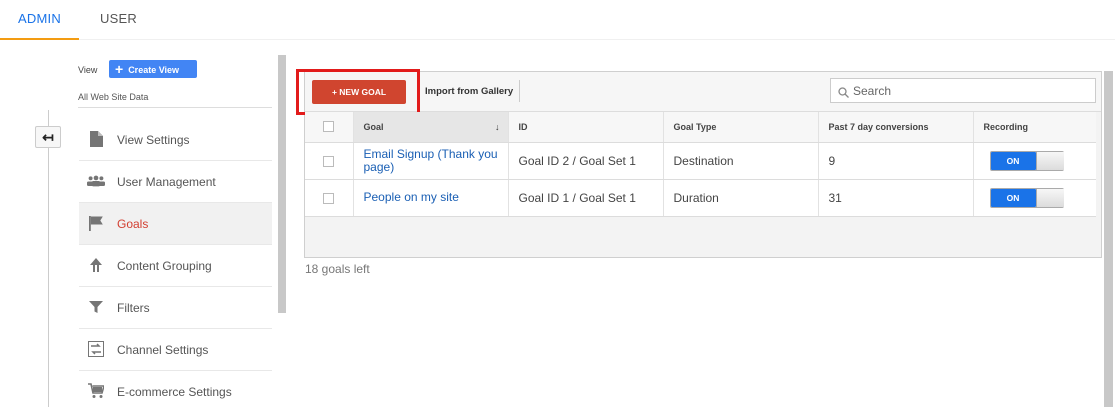  I want to click on users-icon, so click(96, 181).